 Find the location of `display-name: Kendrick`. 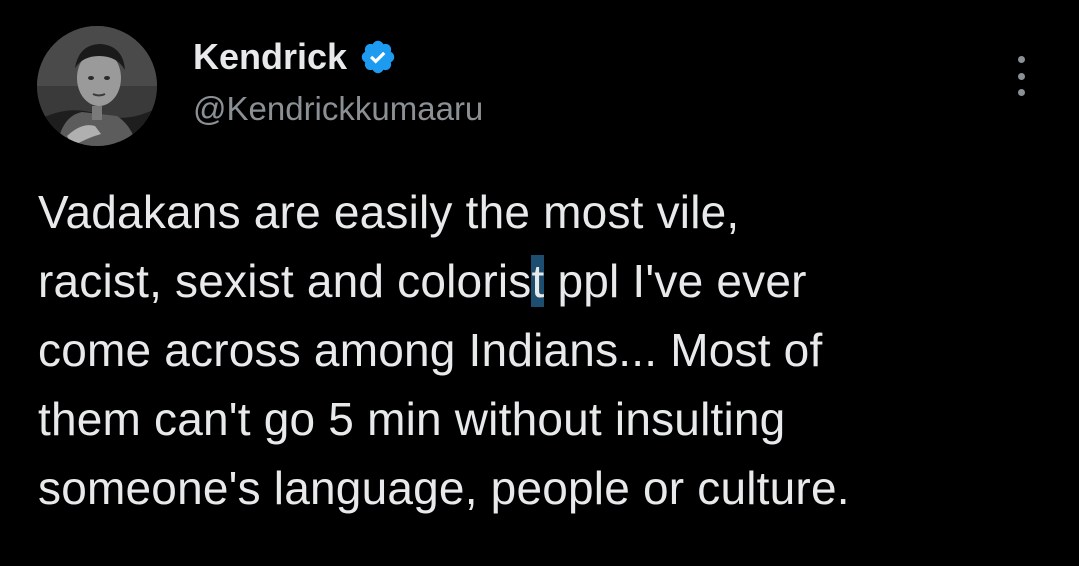

display-name: Kendrick is located at coordinates (270, 57).